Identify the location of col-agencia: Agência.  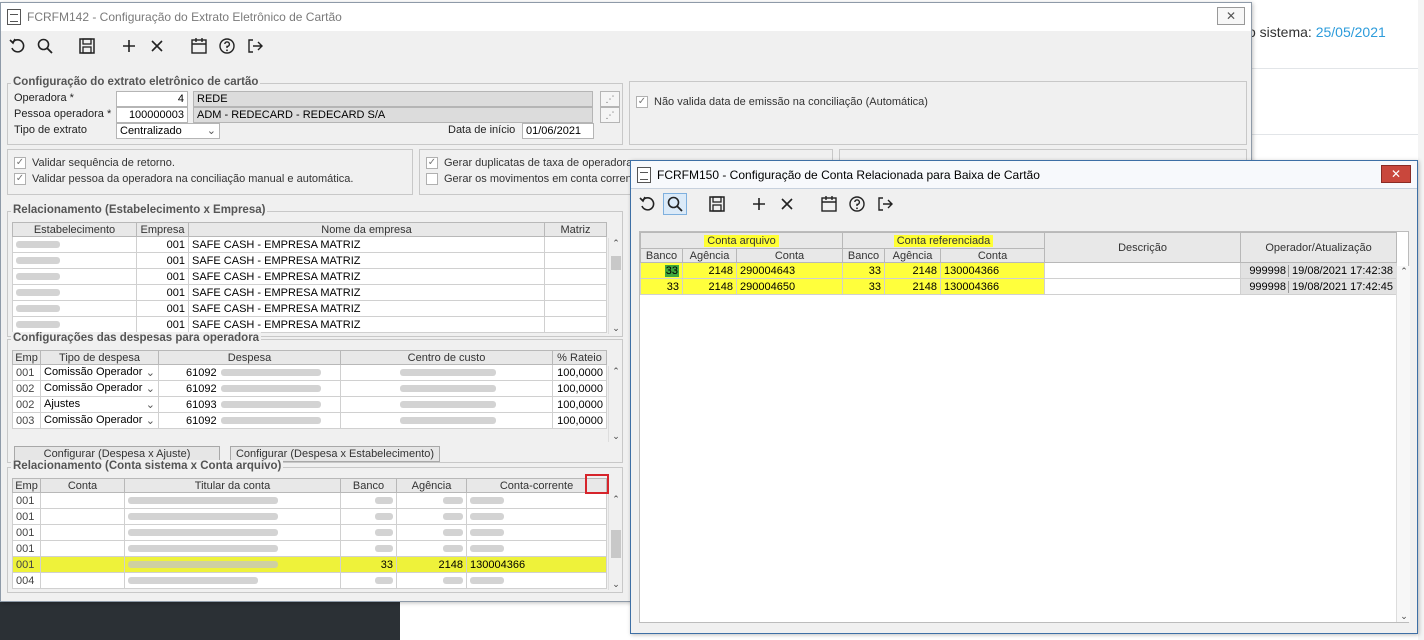
(431, 485).